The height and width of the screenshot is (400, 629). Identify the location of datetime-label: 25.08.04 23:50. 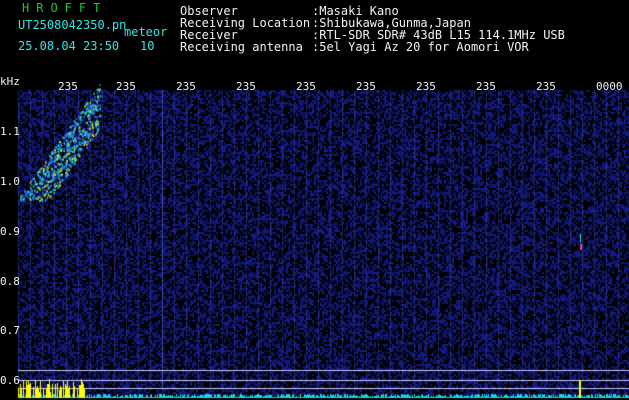
(69, 46).